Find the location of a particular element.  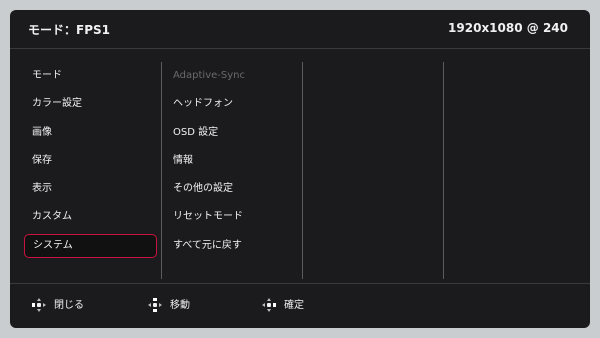

resolution-label: 1920x1080 @ 240 is located at coordinates (508, 28).